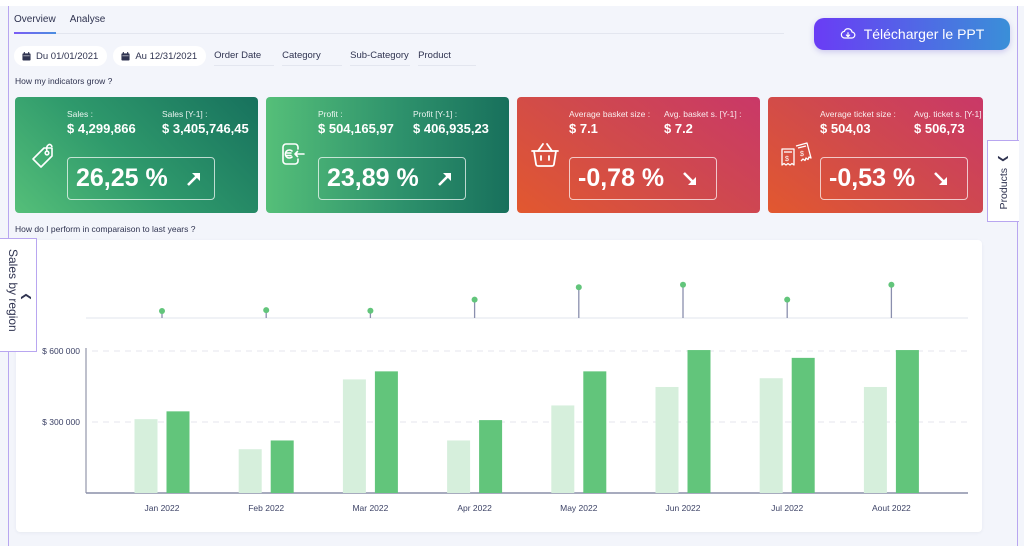  I want to click on x-tick-label: Feb 2022, so click(266, 508).